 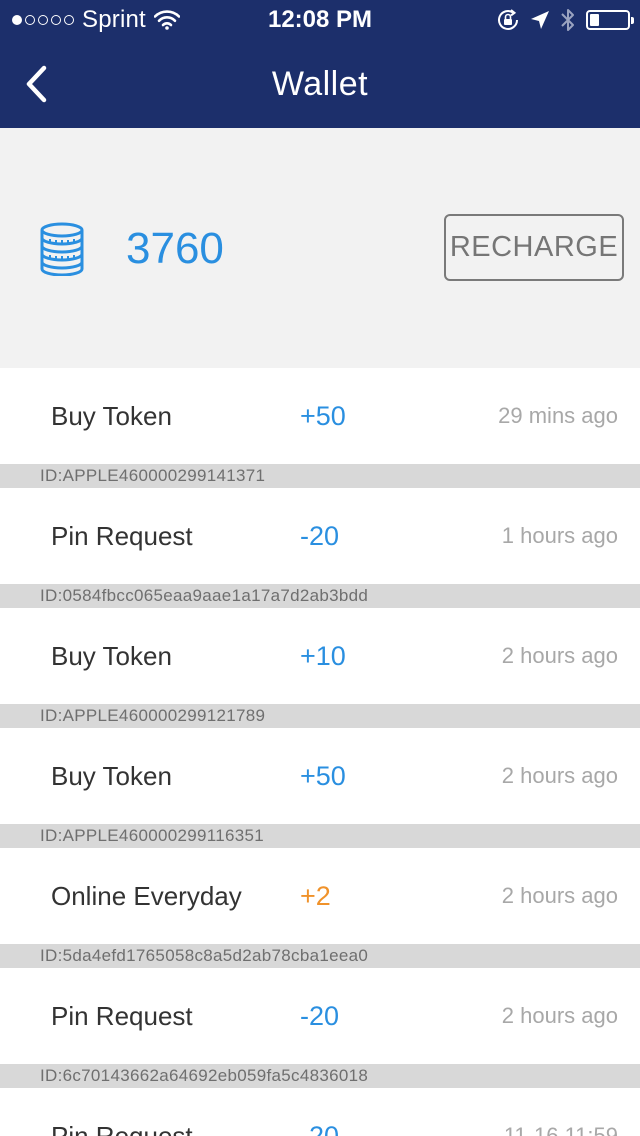 I want to click on orientation-lock-icon, so click(x=508, y=19).